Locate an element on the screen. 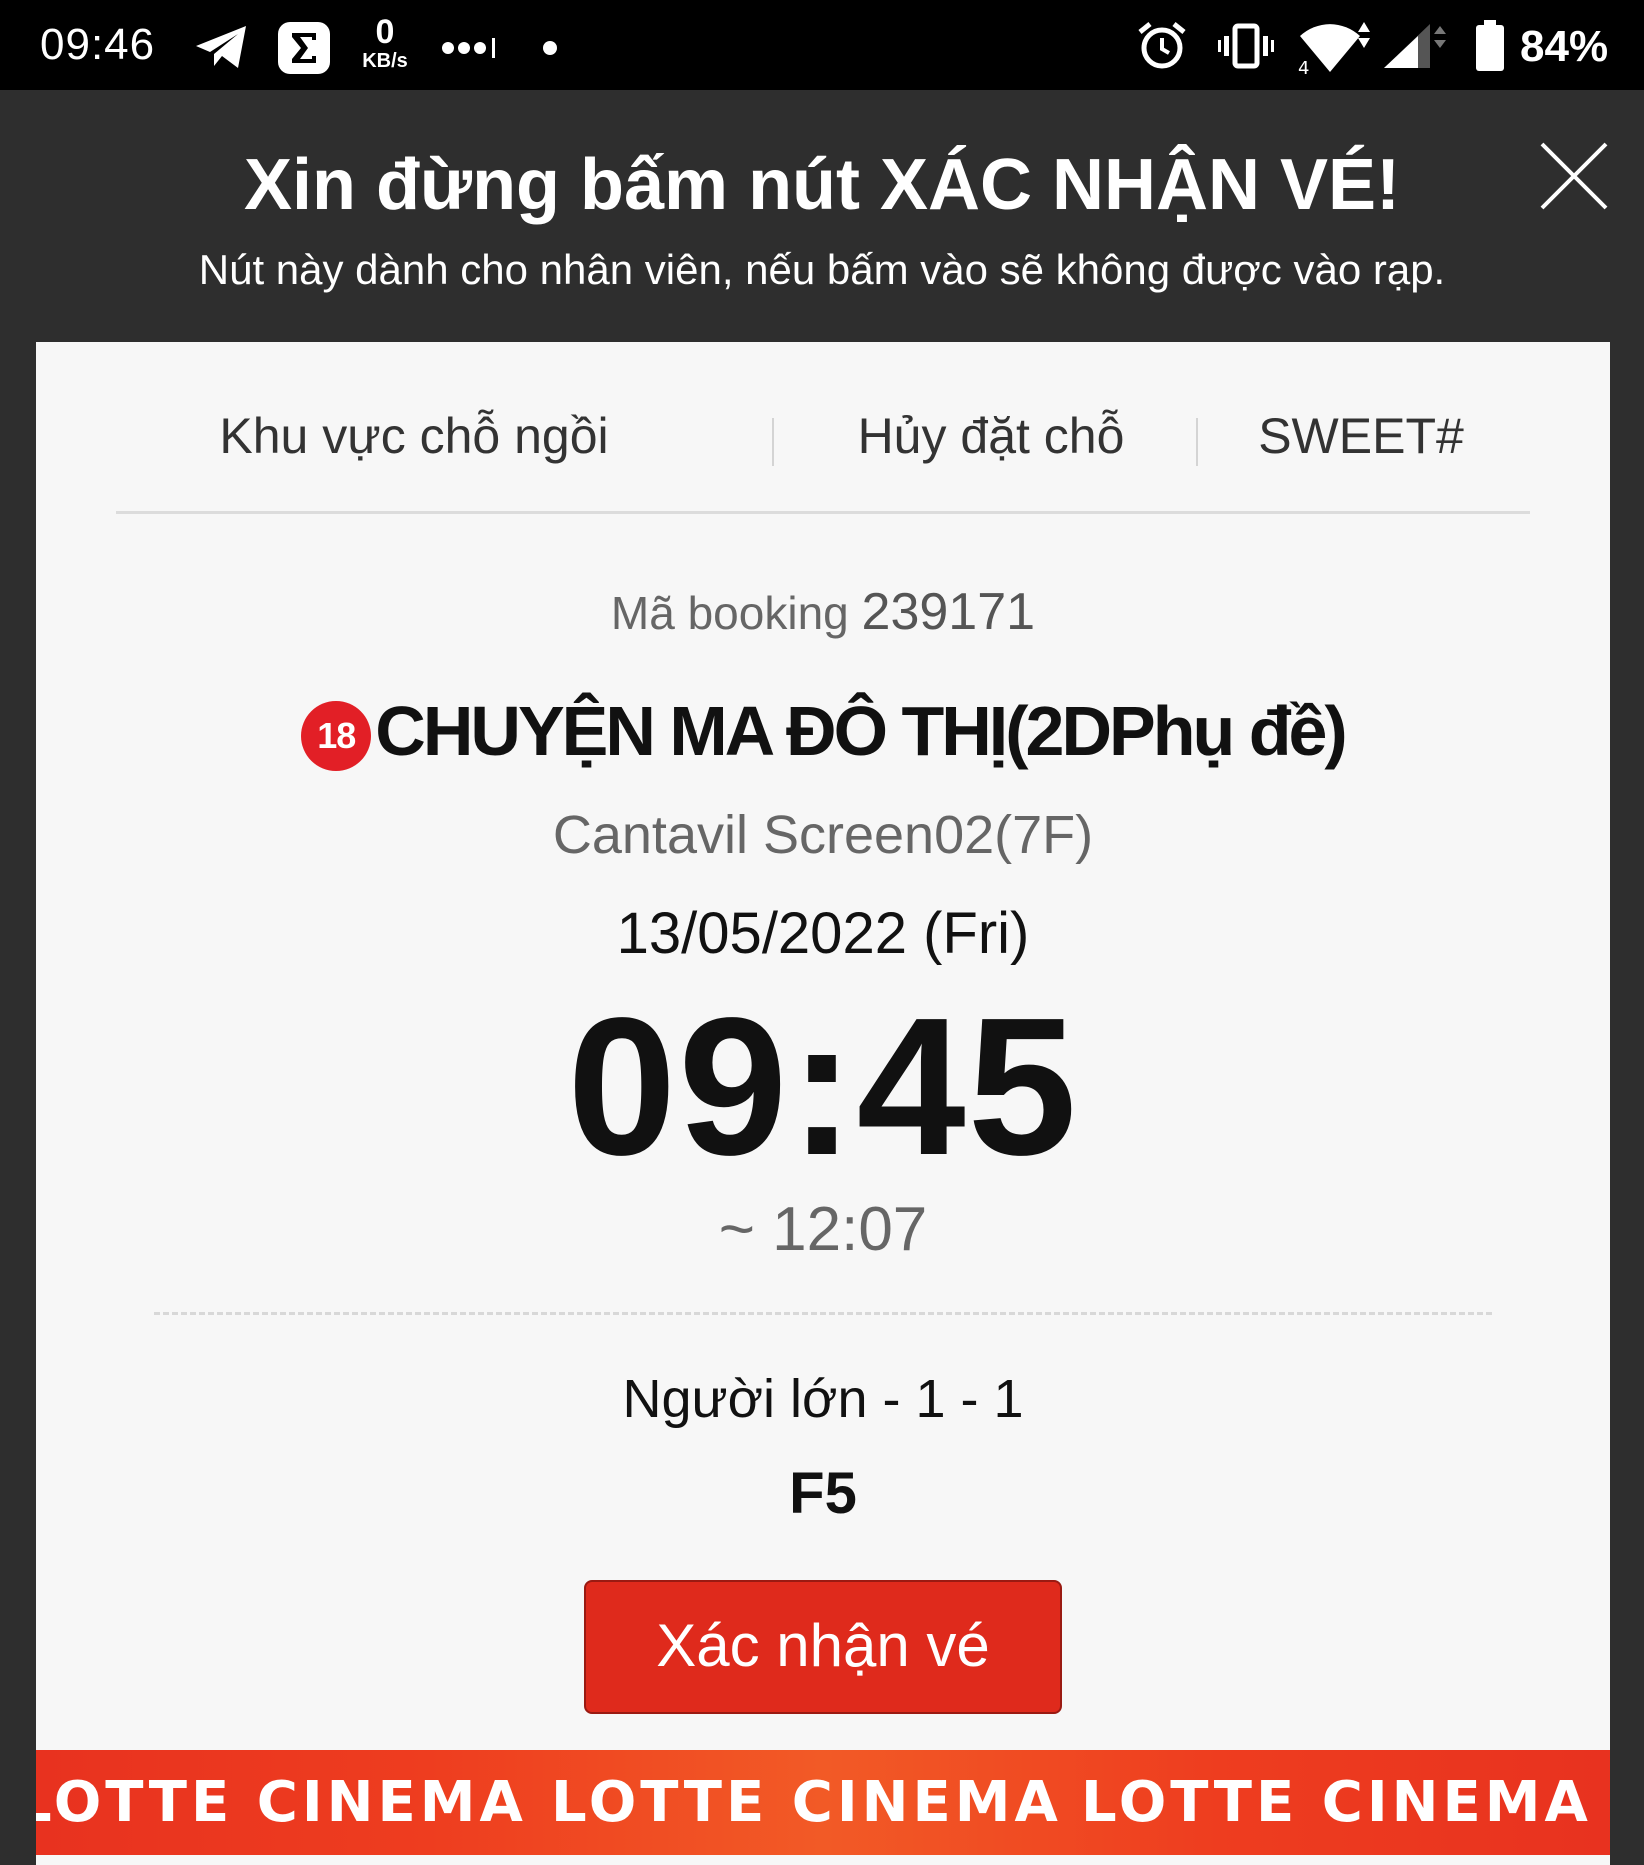 The width and height of the screenshot is (1644, 1865). cell-signal-icon is located at coordinates (1415, 46).